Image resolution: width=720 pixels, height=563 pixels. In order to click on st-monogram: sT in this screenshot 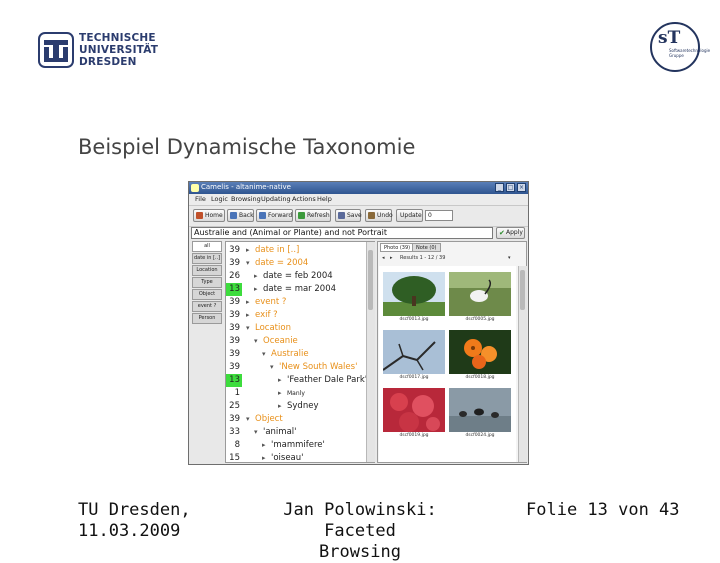, I will do `click(669, 38)`.